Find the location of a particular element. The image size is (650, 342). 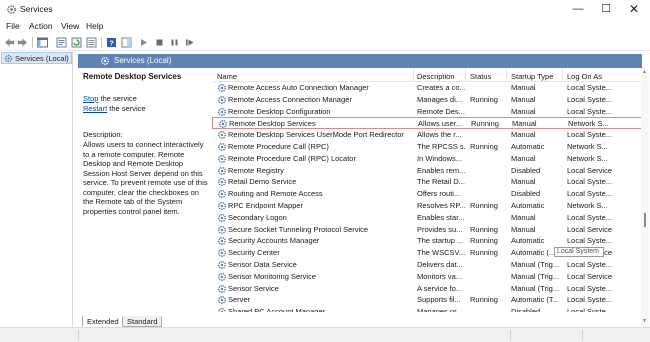

stop-service-link: Stop is located at coordinates (90, 98).